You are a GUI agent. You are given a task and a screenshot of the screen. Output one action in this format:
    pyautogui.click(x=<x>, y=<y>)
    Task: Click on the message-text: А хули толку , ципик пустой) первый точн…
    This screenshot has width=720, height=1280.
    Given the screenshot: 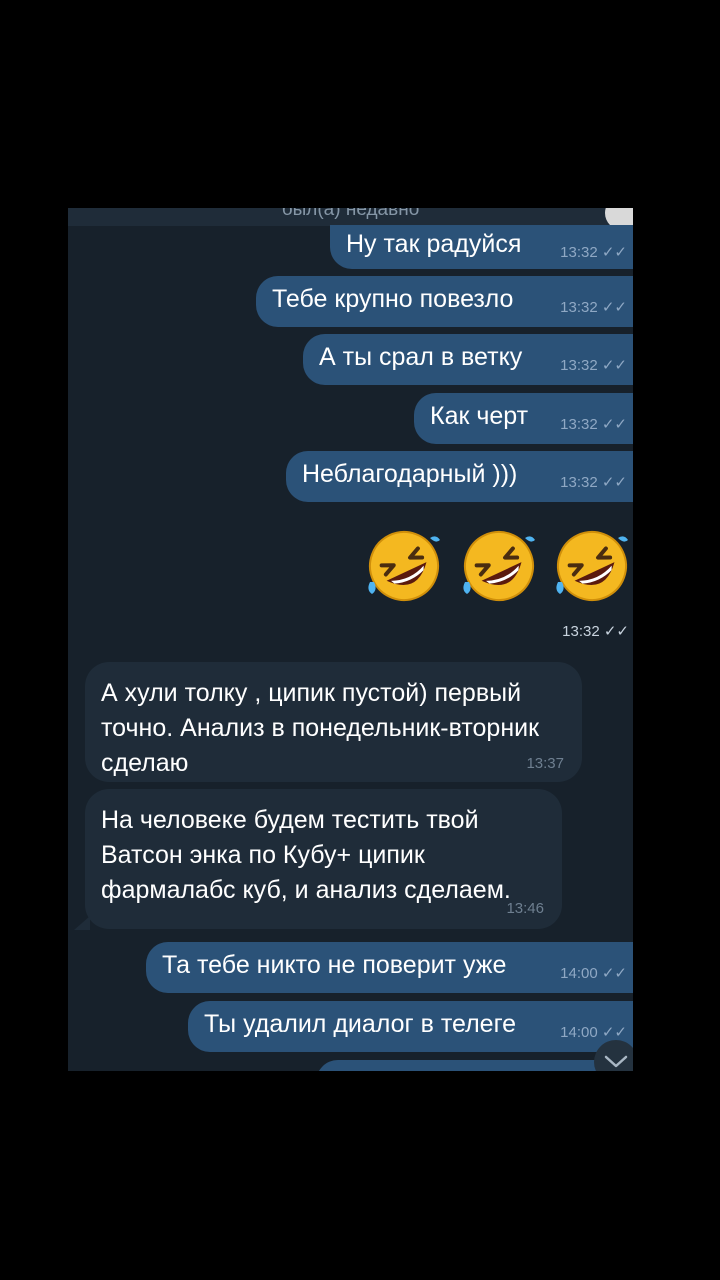 What is the action you would take?
    pyautogui.click(x=320, y=728)
    